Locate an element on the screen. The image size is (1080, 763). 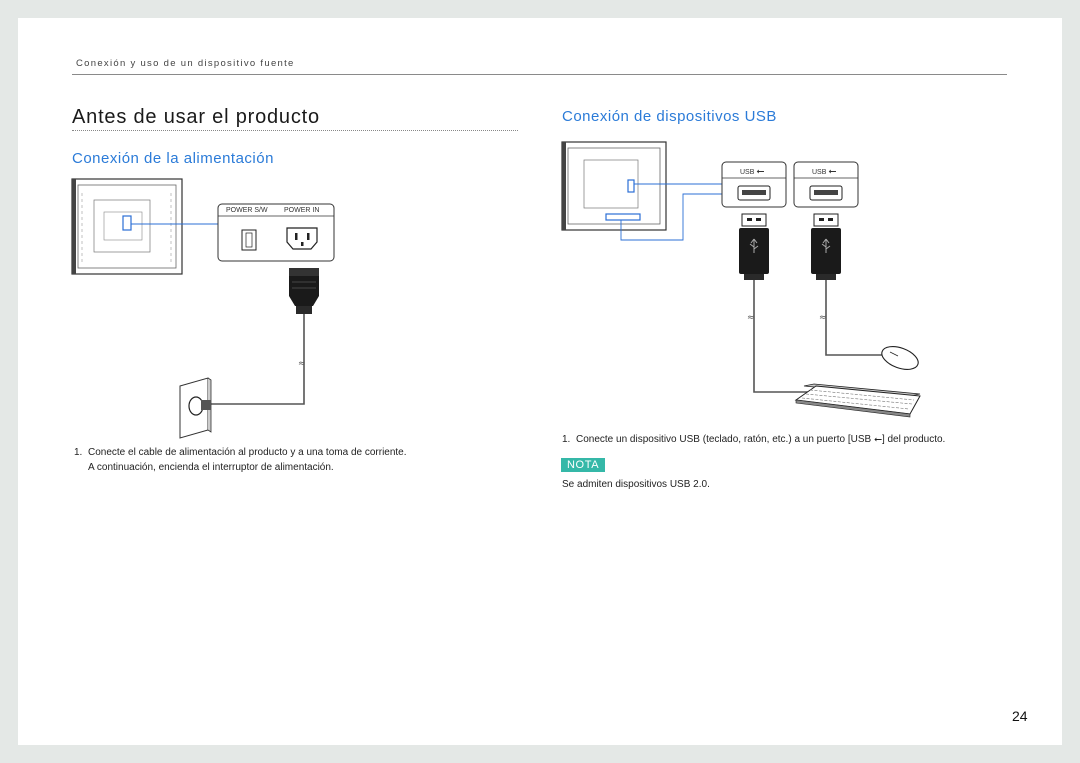
step-text-after: ] del producto. is located at coordinates (913, 439).